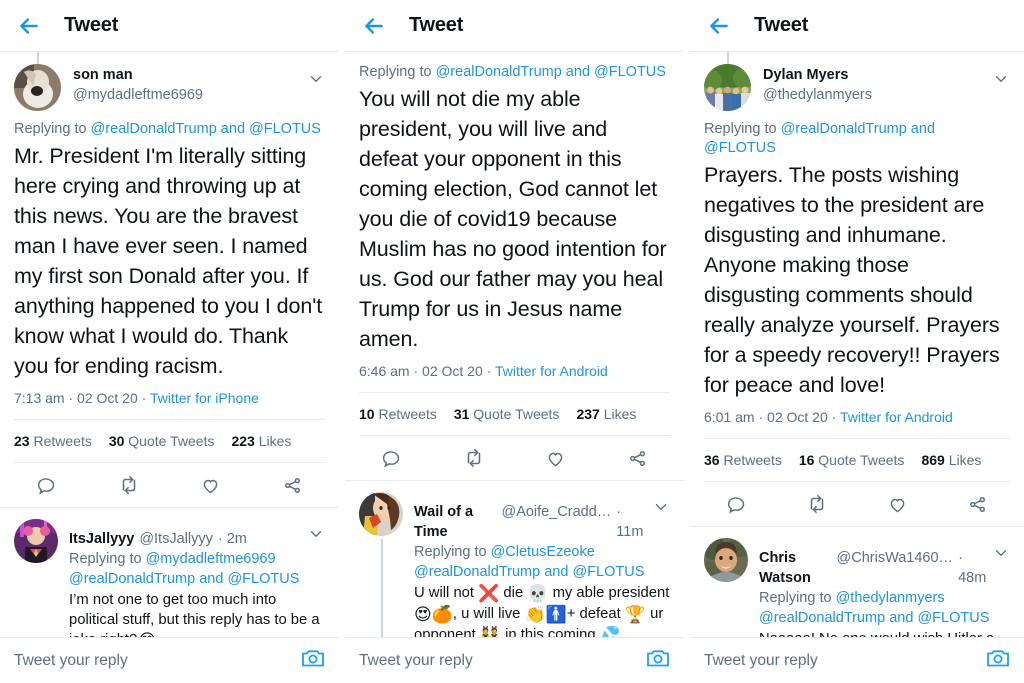  I want to click on replying-to-line: Replying to @realDonaldTrump and @FLOTUS, so click(514, 72).